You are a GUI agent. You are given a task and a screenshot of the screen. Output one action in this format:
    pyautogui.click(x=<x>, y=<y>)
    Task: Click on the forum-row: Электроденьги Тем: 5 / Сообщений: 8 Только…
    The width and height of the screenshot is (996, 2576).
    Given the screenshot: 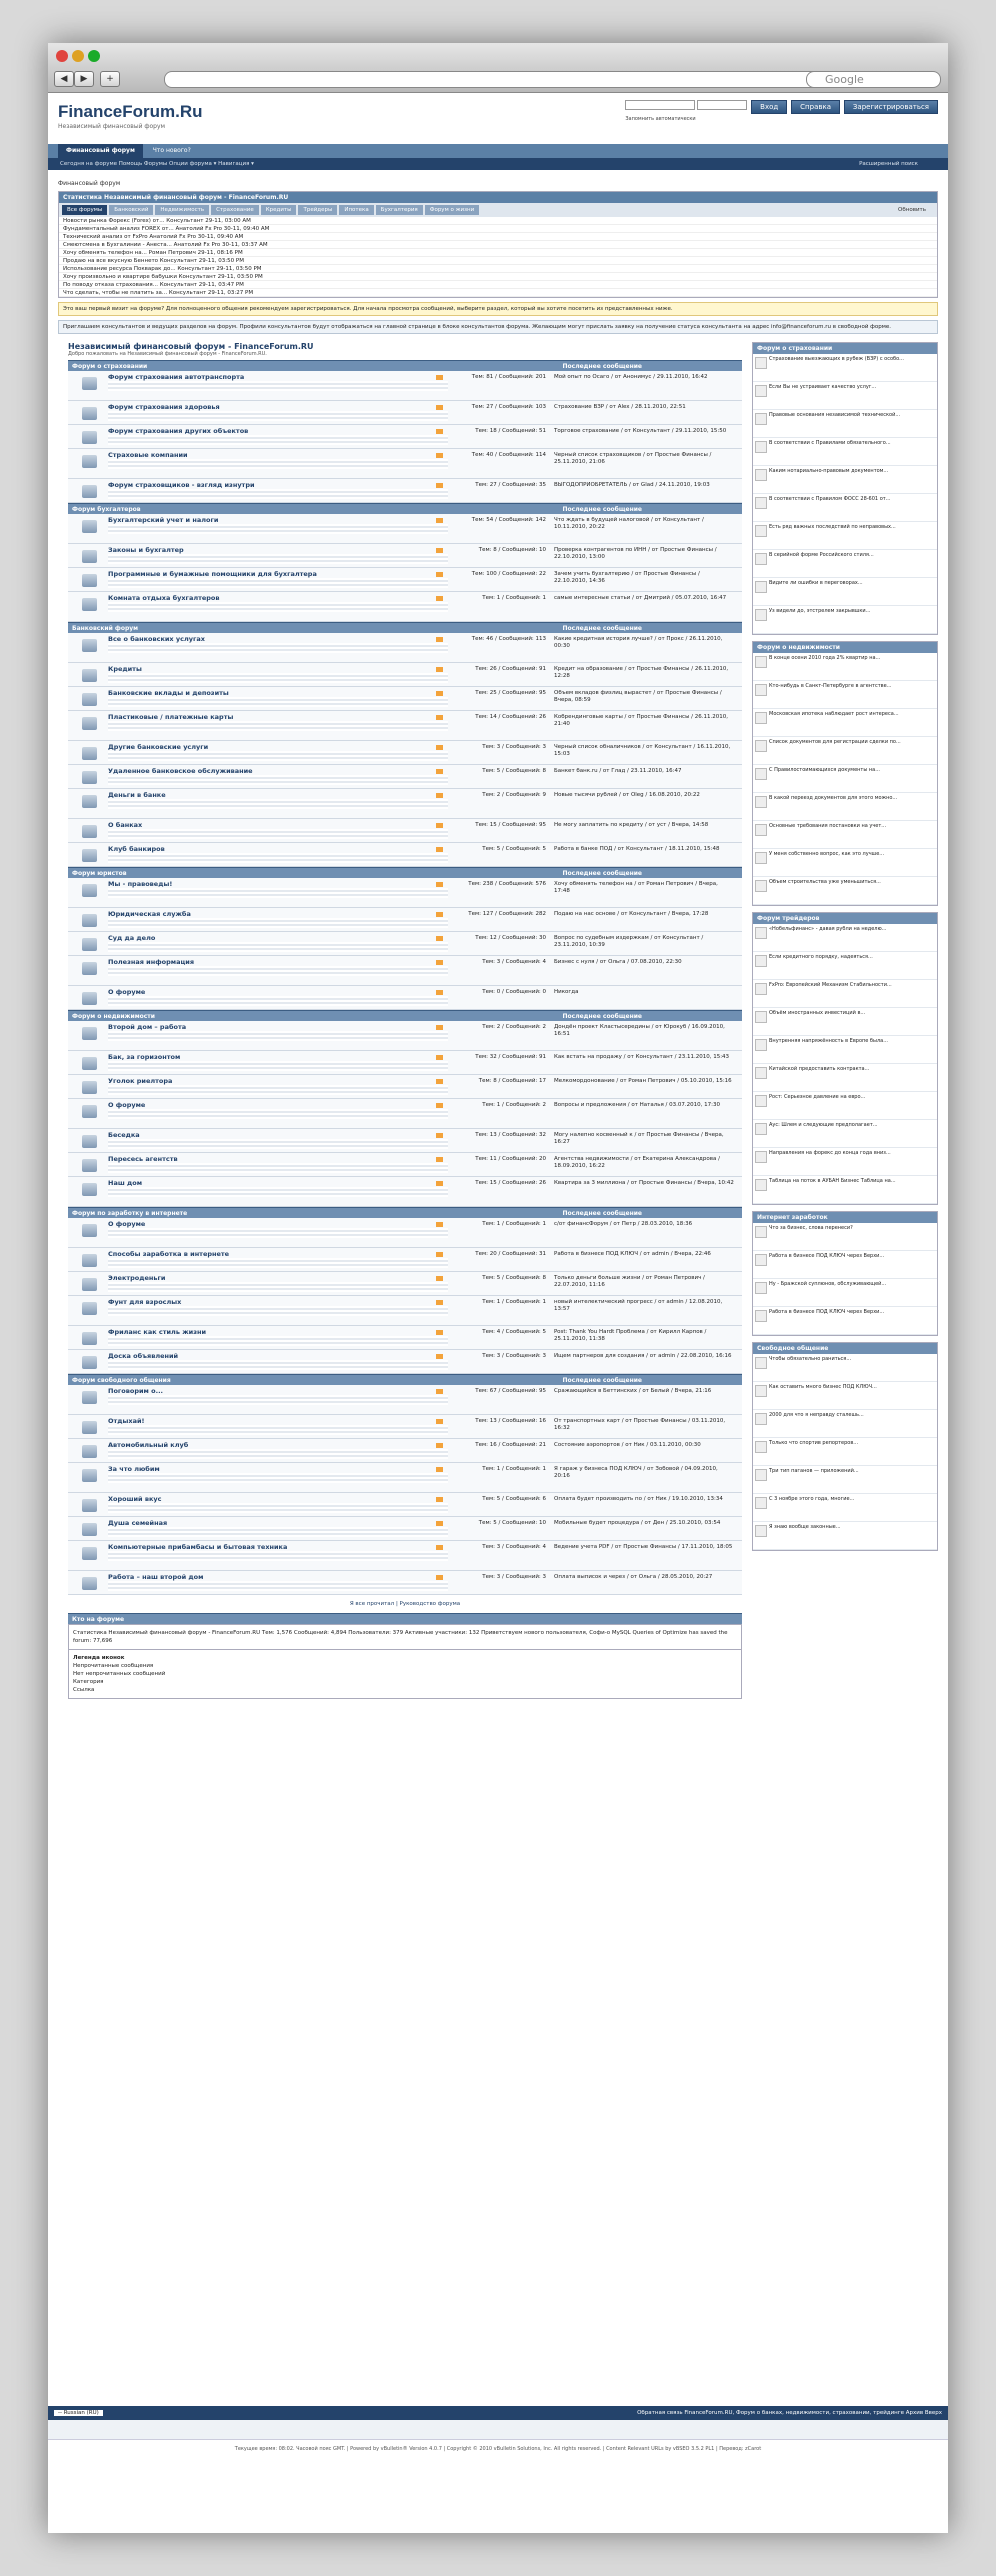 What is the action you would take?
    pyautogui.click(x=405, y=1284)
    